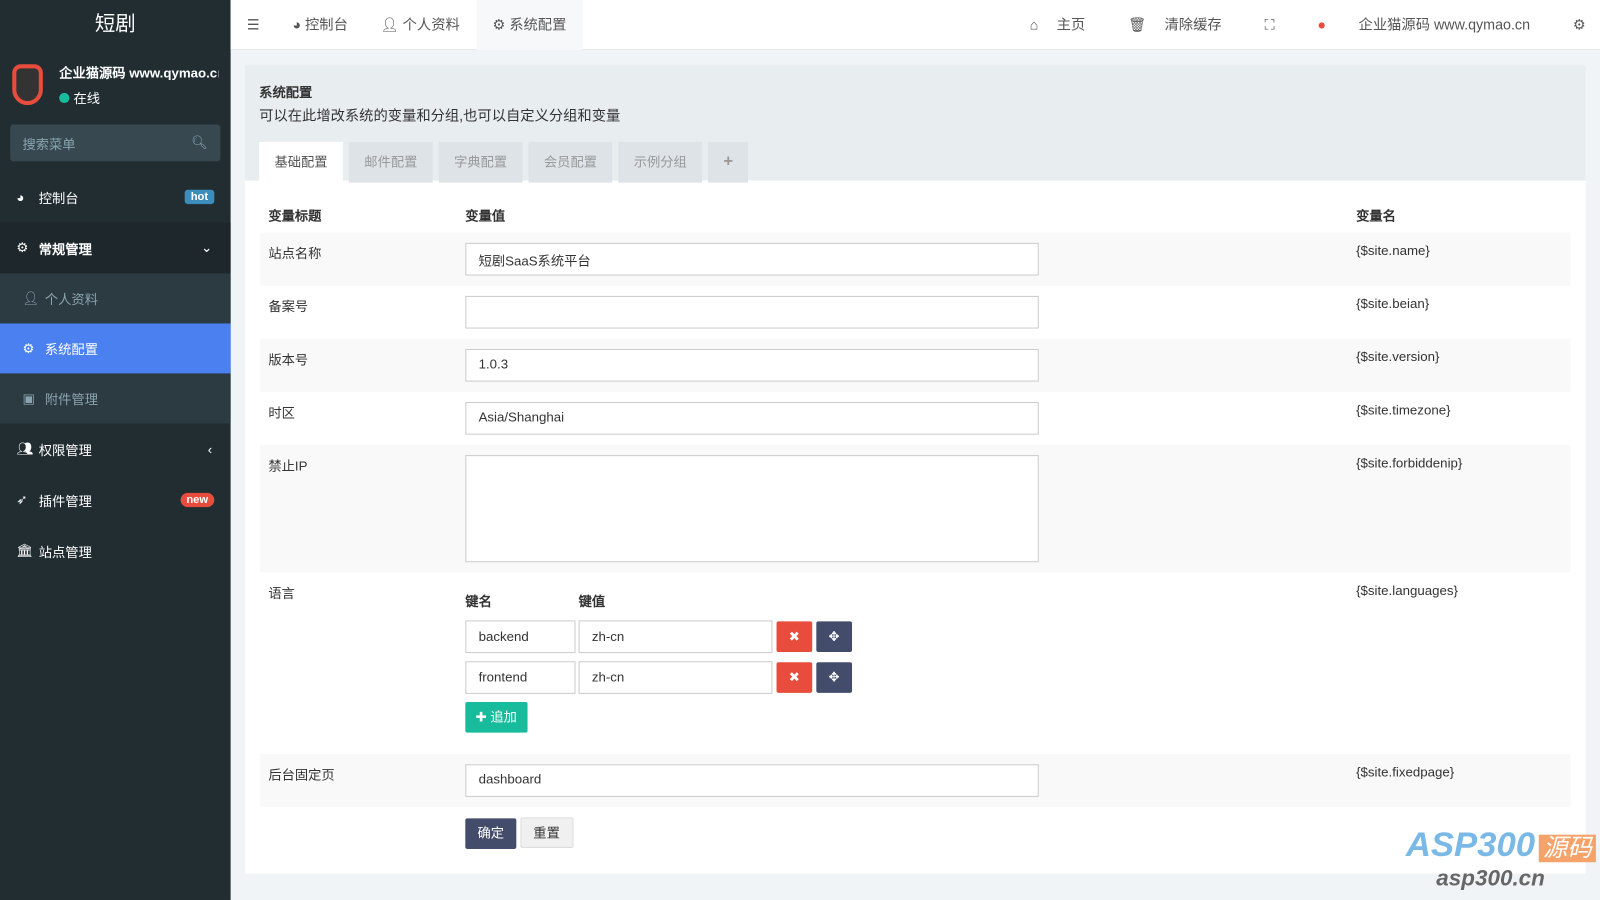  Describe the element at coordinates (660, 162) in the screenshot. I see `tab-example: 示例分组` at that location.